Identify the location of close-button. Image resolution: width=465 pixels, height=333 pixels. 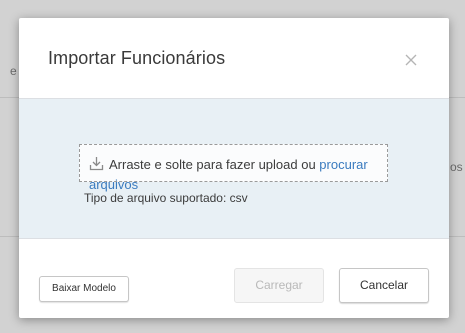
(411, 60).